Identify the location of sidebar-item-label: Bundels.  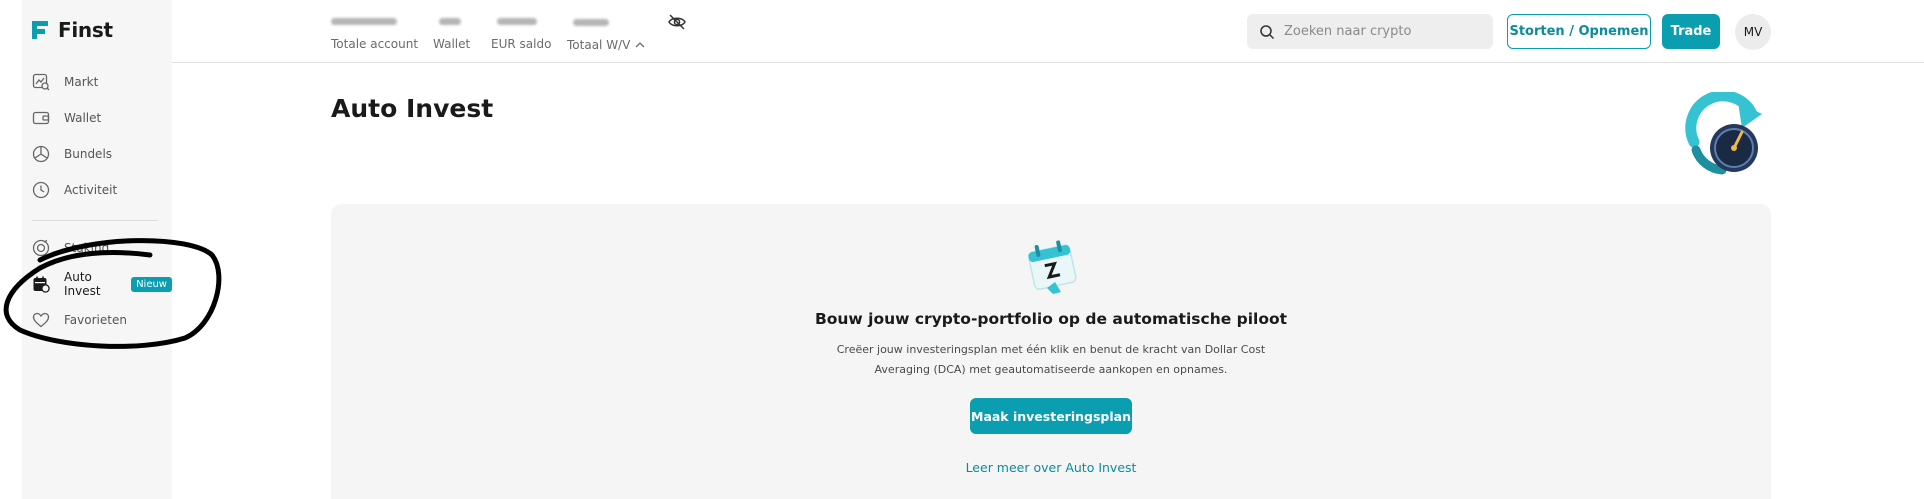
(88, 154).